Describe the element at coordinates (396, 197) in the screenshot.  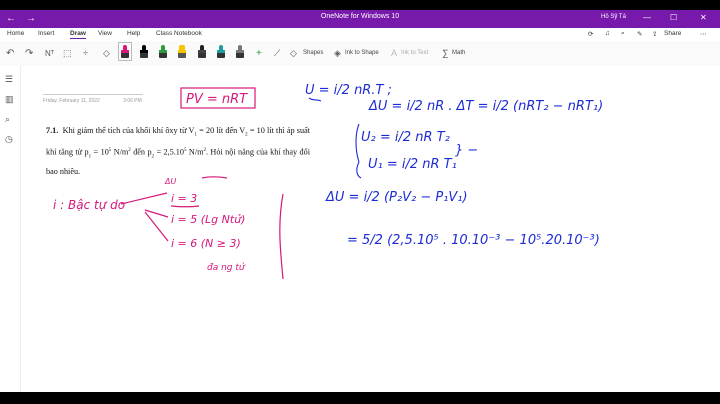
I see `ink-delta-p: ΔU = i/2 (P₂V₂ − P₁V₁)` at that location.